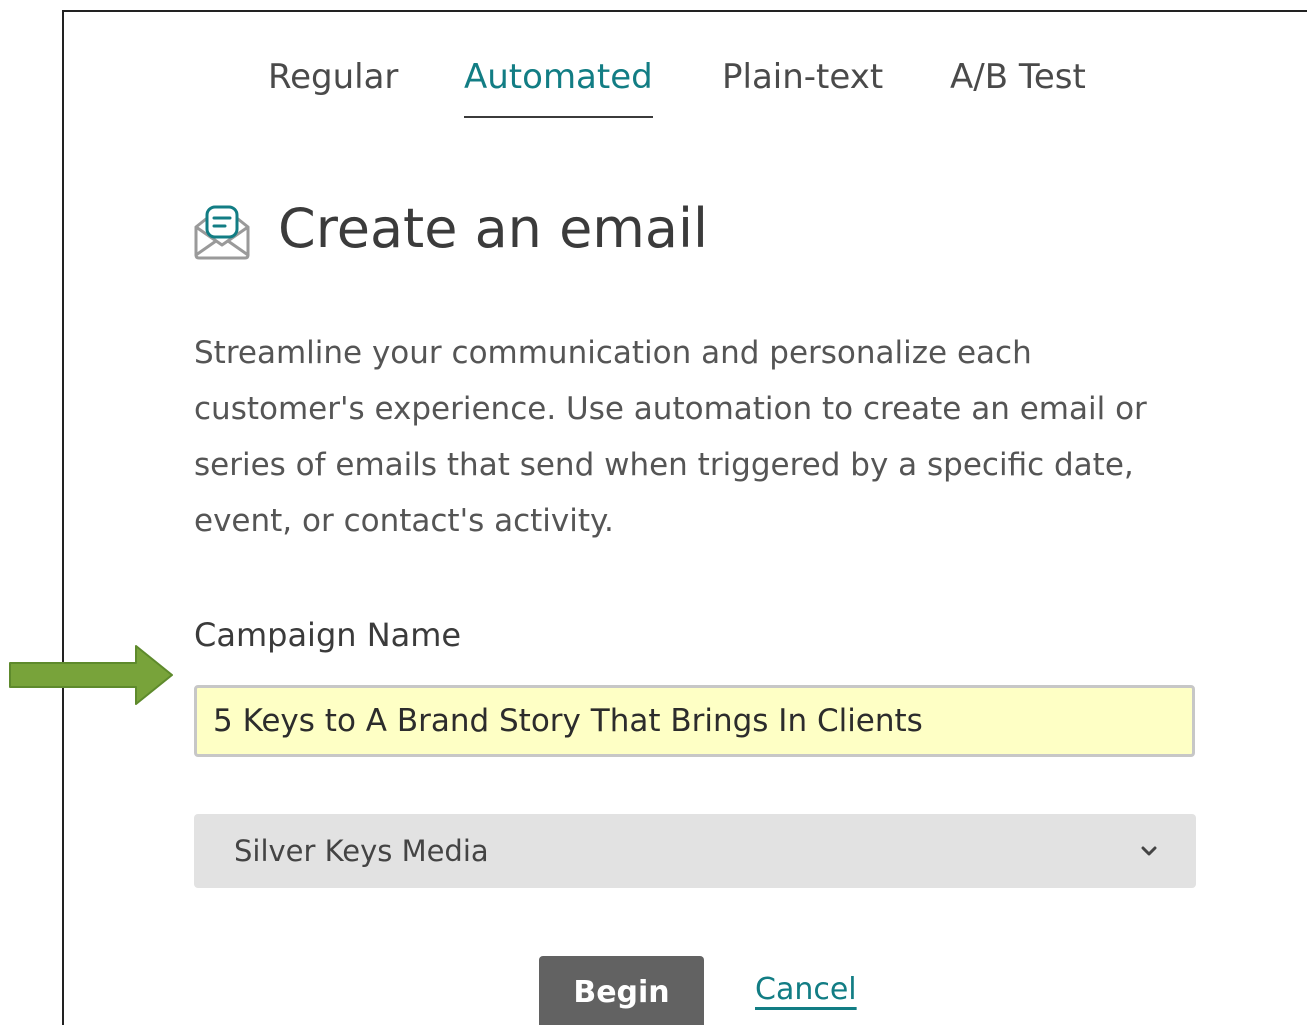 This screenshot has width=1307, height=1025. What do you see at coordinates (694, 721) in the screenshot?
I see `campaign-name-input` at bounding box center [694, 721].